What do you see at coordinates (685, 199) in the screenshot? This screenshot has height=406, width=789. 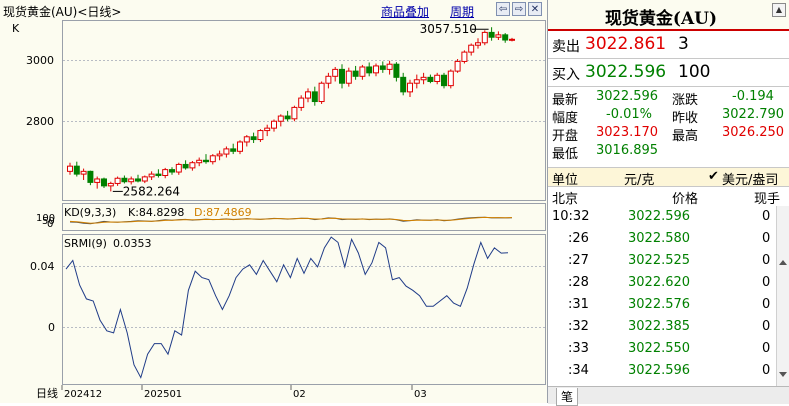 I see `ticks-header-price: 价格` at bounding box center [685, 199].